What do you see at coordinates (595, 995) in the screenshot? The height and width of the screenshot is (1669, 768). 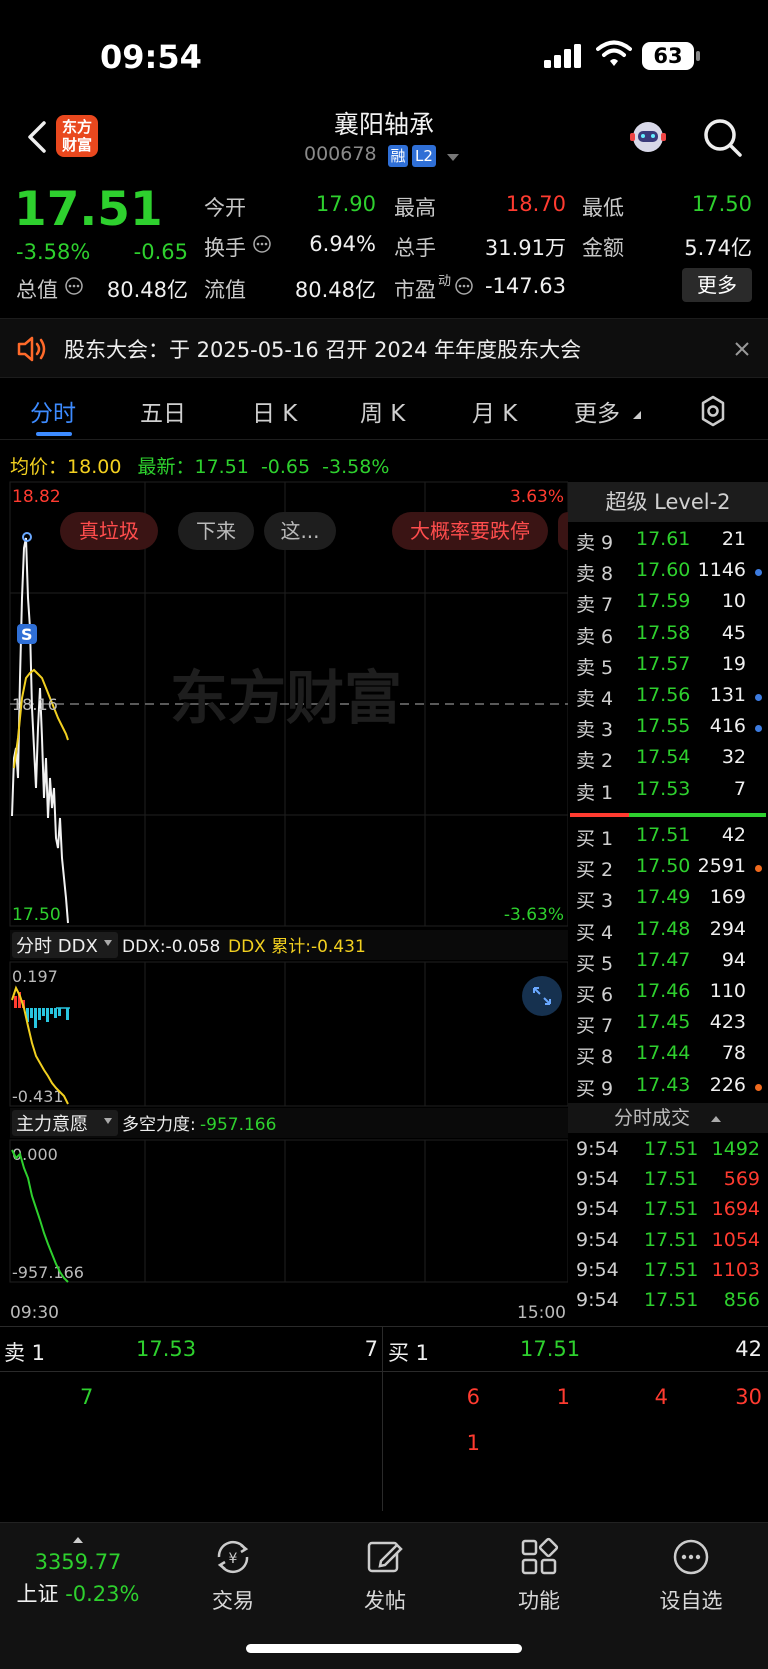 I see `bid-level-label: 买 6` at bounding box center [595, 995].